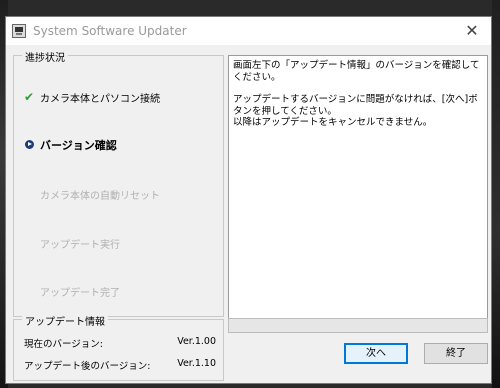 The height and width of the screenshot is (388, 500). What do you see at coordinates (456, 353) in the screenshot?
I see `exit-button: 終了` at bounding box center [456, 353].